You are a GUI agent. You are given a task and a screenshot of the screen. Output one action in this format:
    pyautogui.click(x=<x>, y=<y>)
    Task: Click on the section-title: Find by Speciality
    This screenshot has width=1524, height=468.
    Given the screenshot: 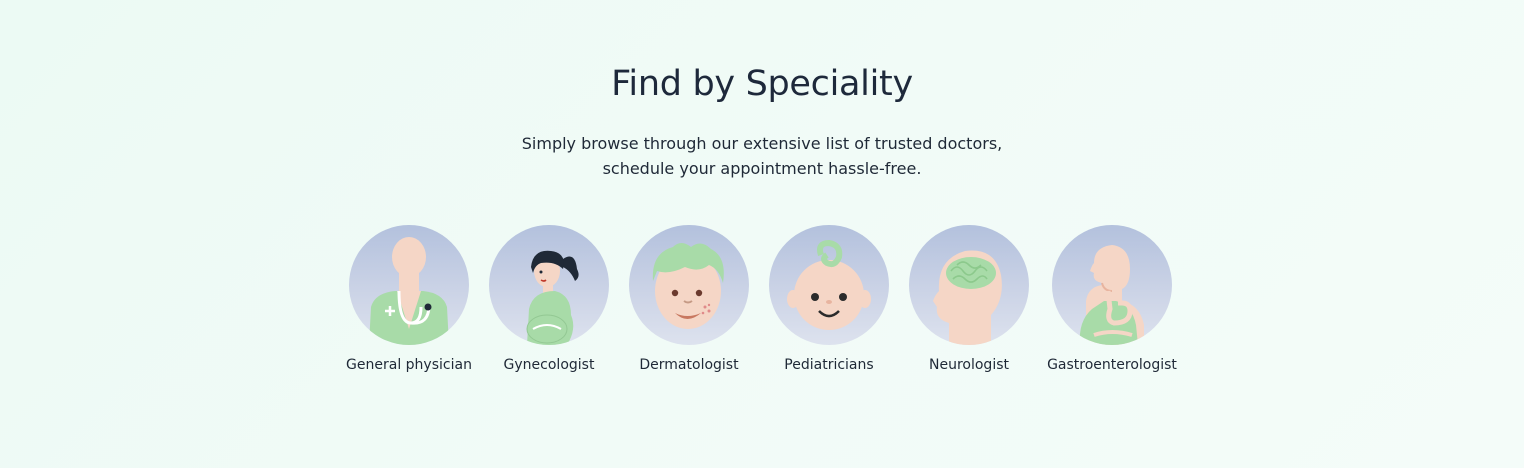 What is the action you would take?
    pyautogui.click(x=762, y=84)
    